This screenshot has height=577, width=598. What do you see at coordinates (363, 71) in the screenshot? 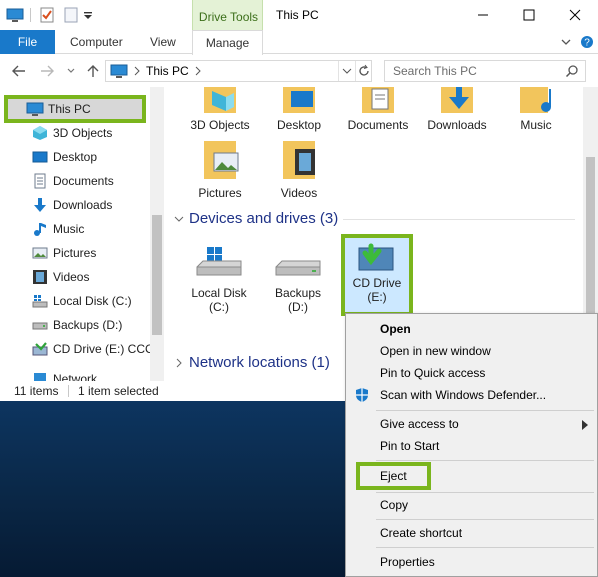
I see `refresh-button` at bounding box center [363, 71].